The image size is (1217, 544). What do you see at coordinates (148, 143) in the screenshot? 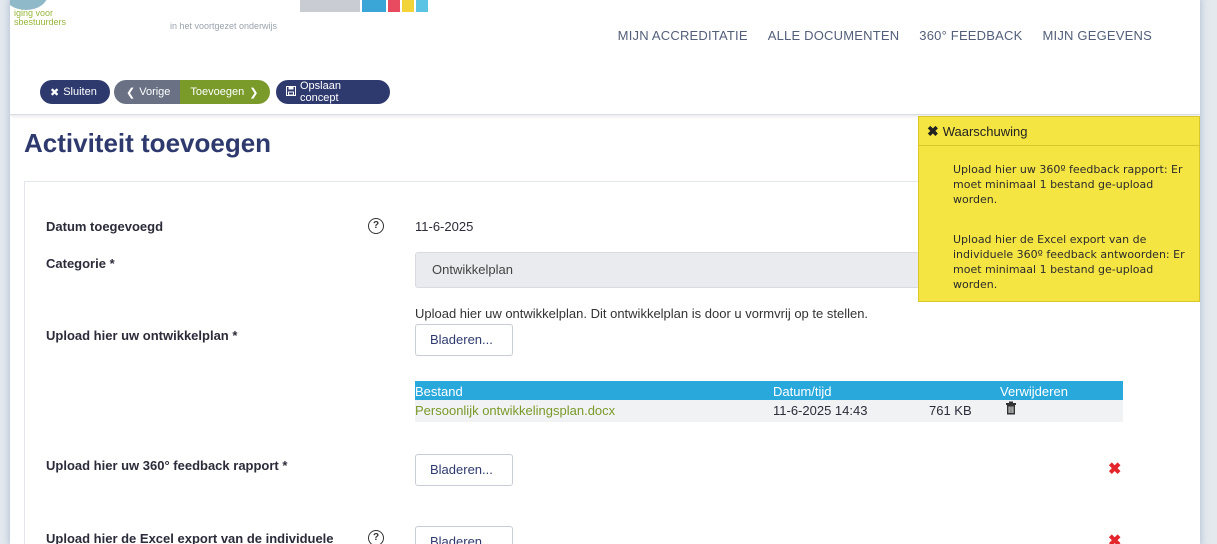
I see `page-title: Activiteit toevoegen` at bounding box center [148, 143].